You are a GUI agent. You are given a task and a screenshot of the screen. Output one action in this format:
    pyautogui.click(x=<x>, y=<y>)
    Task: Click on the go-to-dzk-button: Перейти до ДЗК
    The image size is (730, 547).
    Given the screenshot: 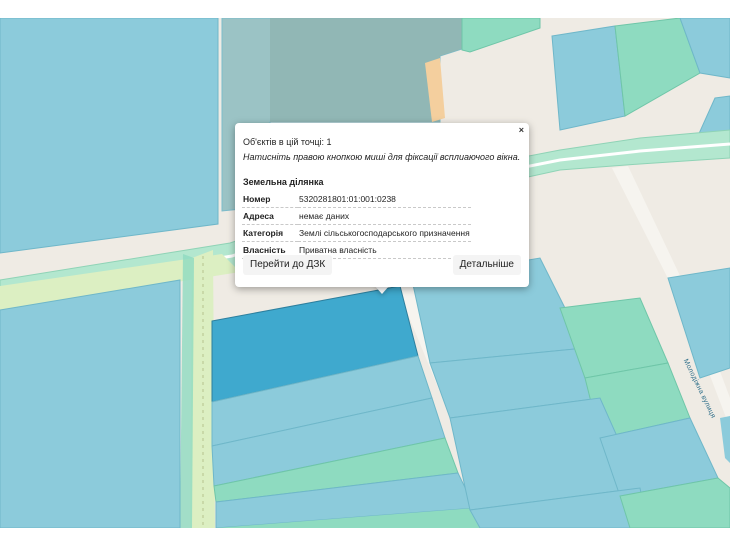 What is the action you would take?
    pyautogui.click(x=288, y=265)
    